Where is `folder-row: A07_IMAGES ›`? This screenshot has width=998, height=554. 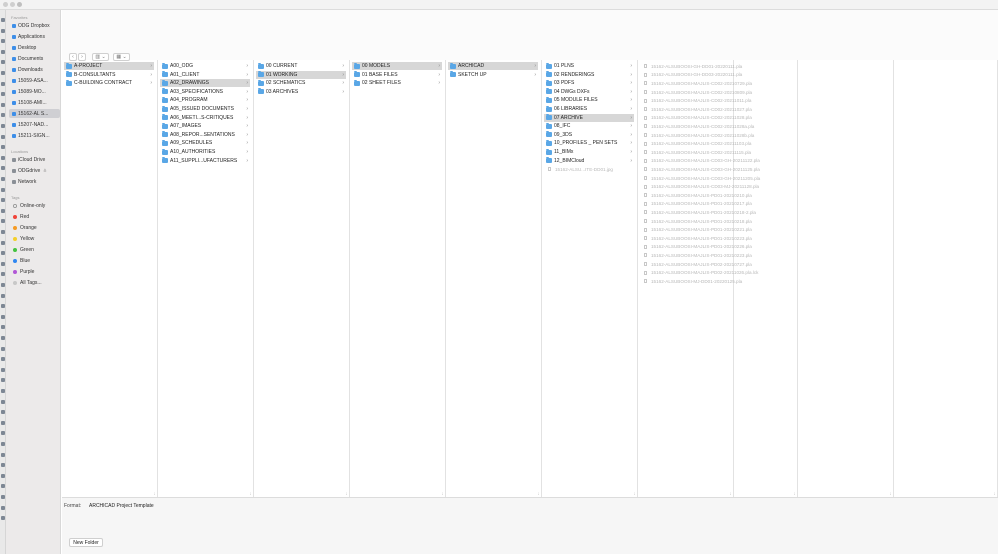 folder-row: A07_IMAGES › is located at coordinates (205, 126).